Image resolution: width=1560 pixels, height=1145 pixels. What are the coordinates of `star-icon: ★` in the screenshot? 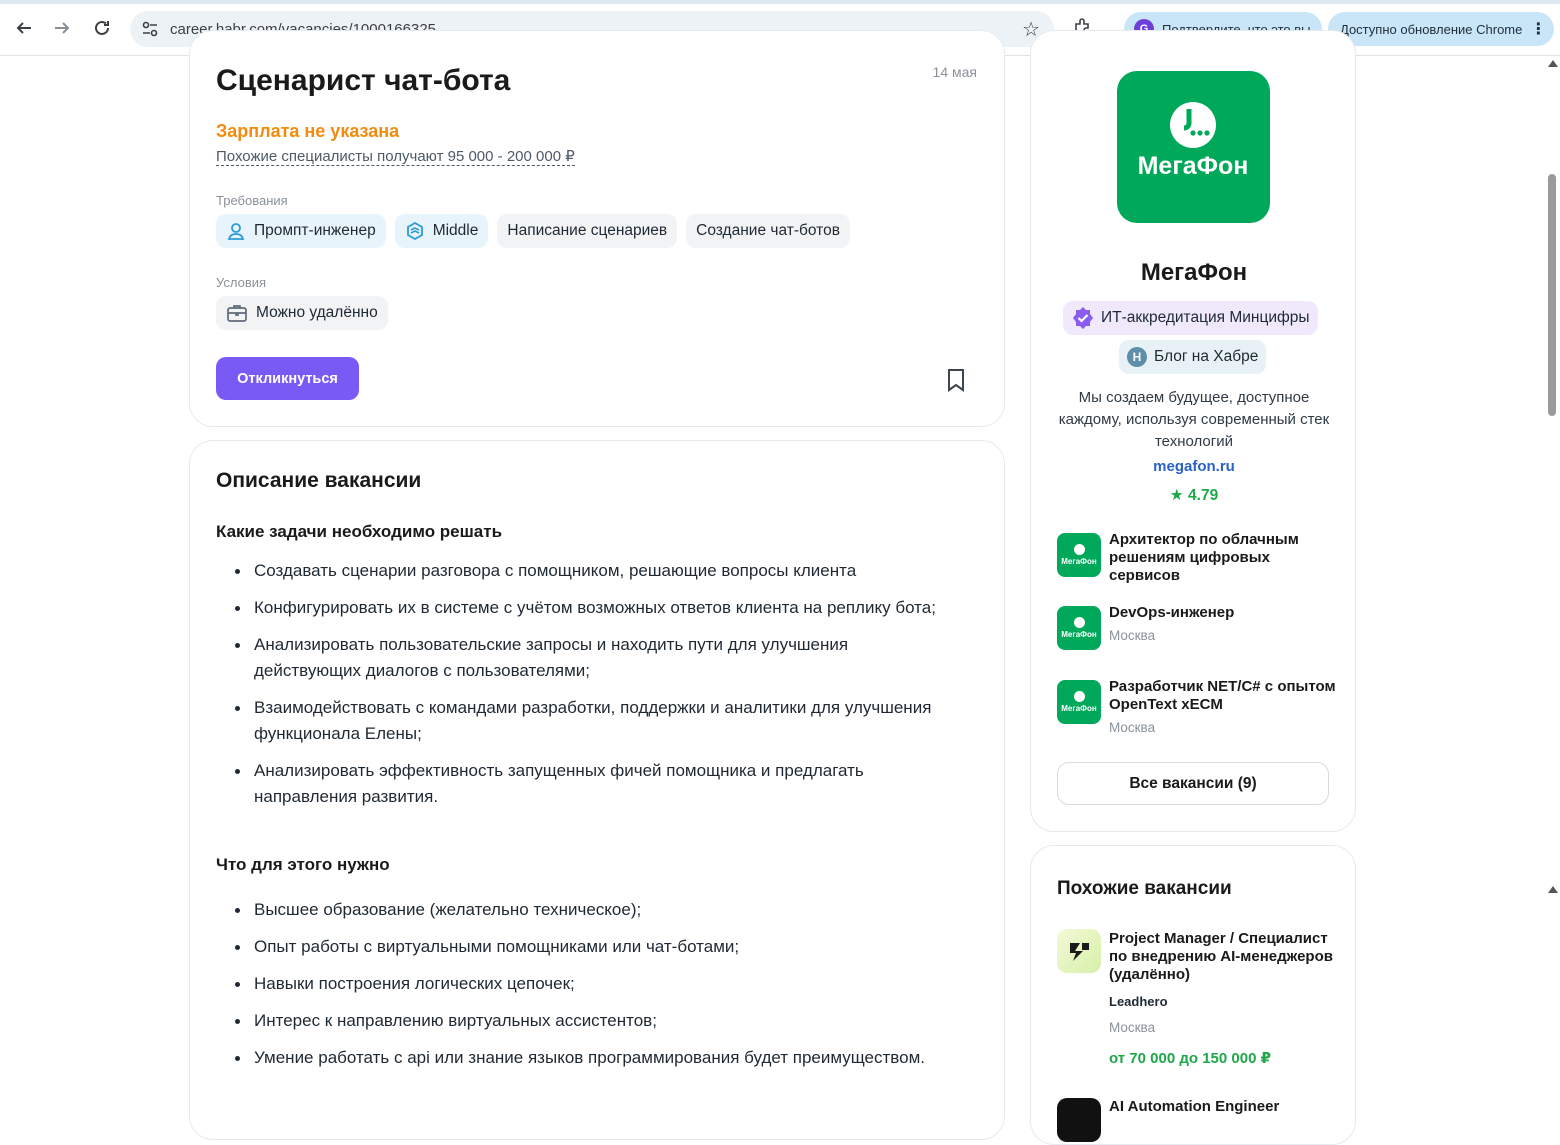 It's located at (1176, 495).